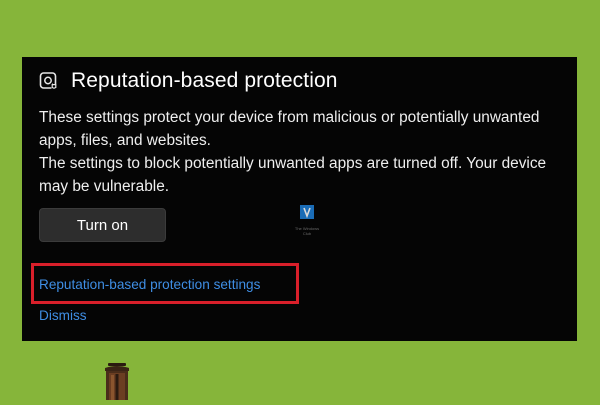 The height and width of the screenshot is (405, 600). I want to click on thewindowsclub-logo-icon, so click(307, 215).